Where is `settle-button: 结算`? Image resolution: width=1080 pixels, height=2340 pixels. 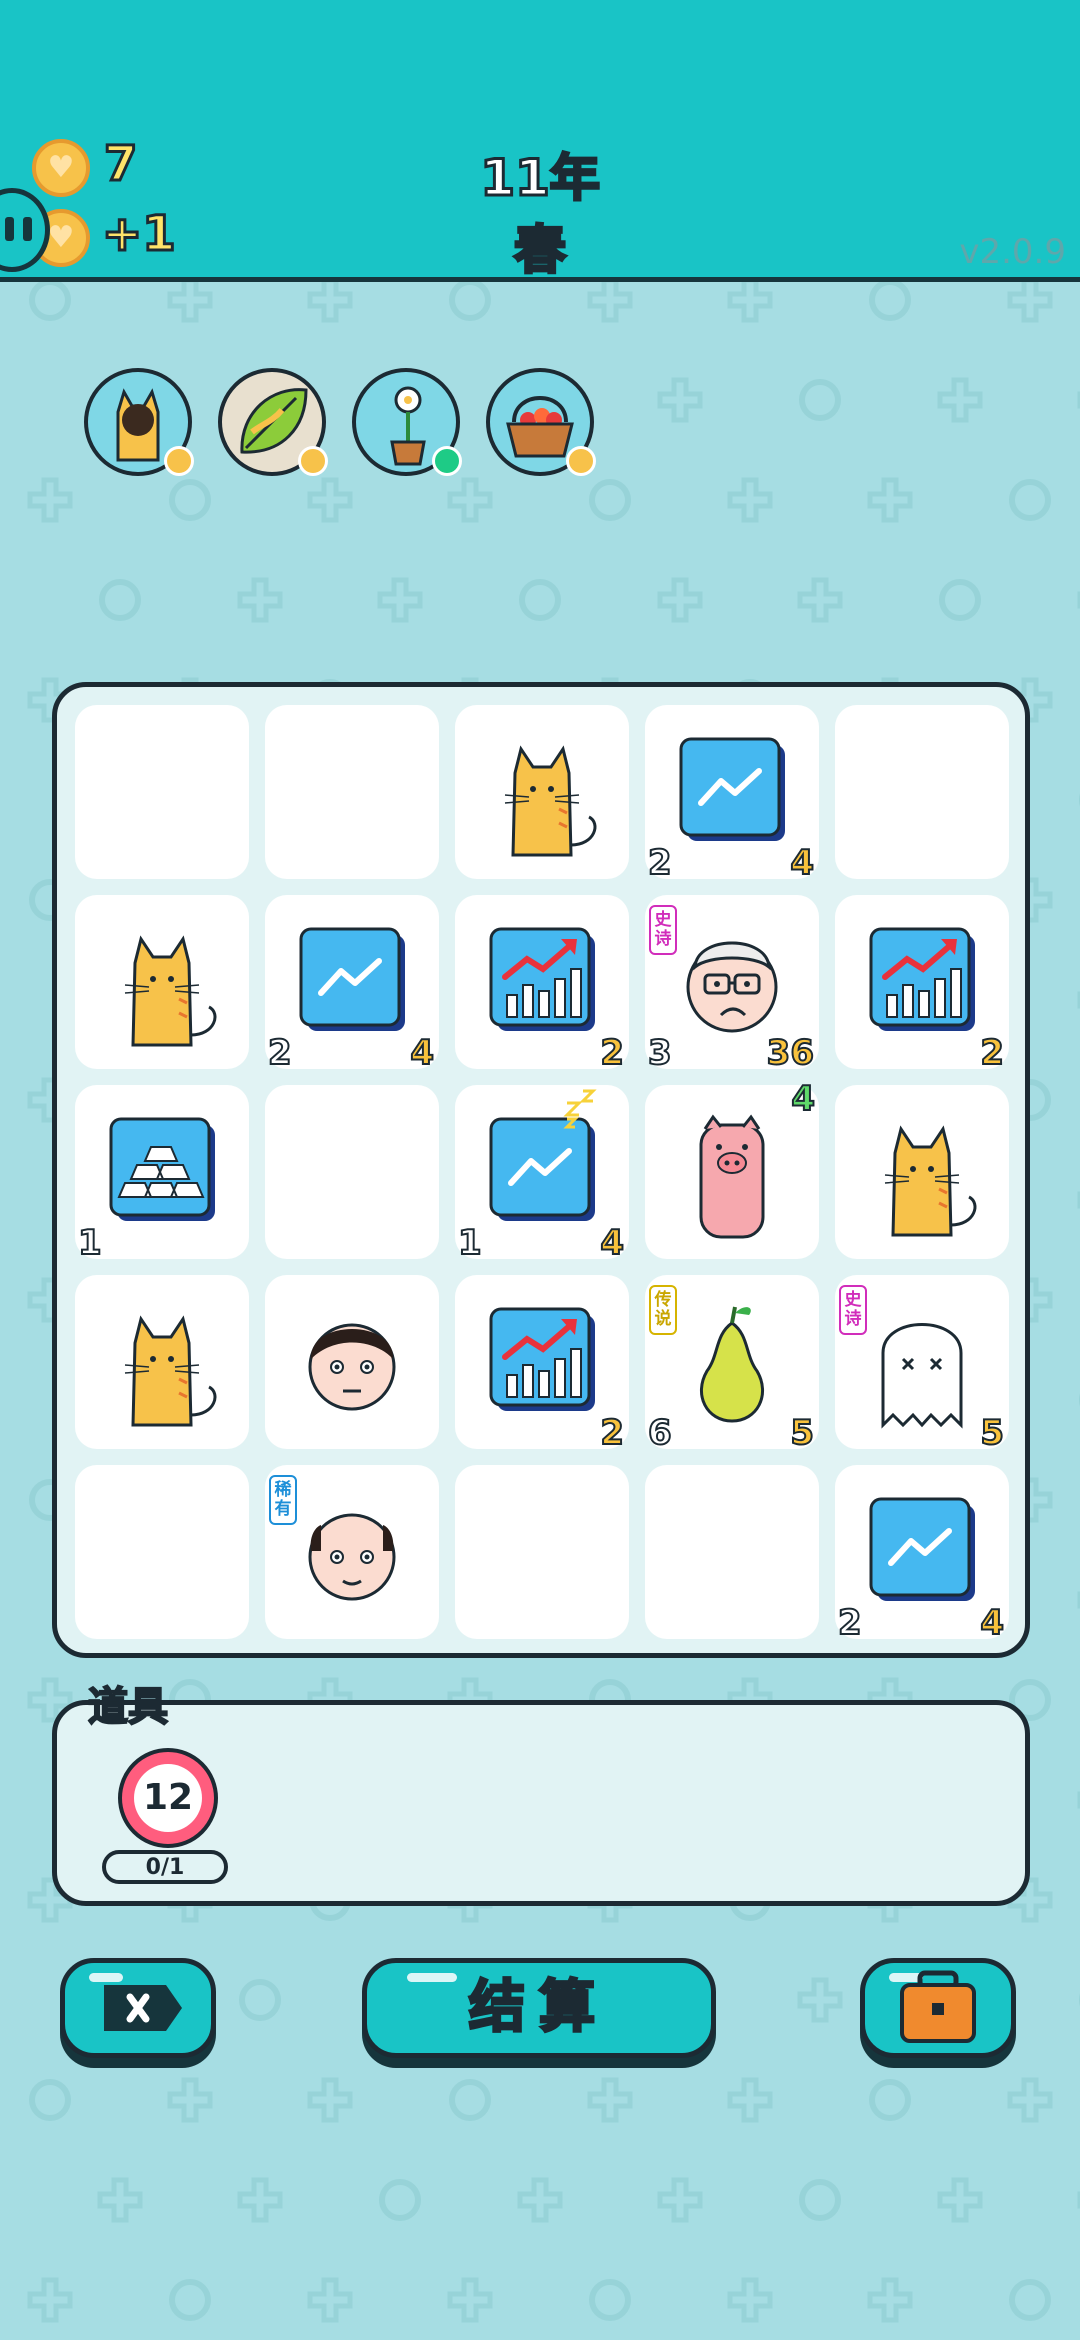
settle-button: 结算 is located at coordinates (539, 2008).